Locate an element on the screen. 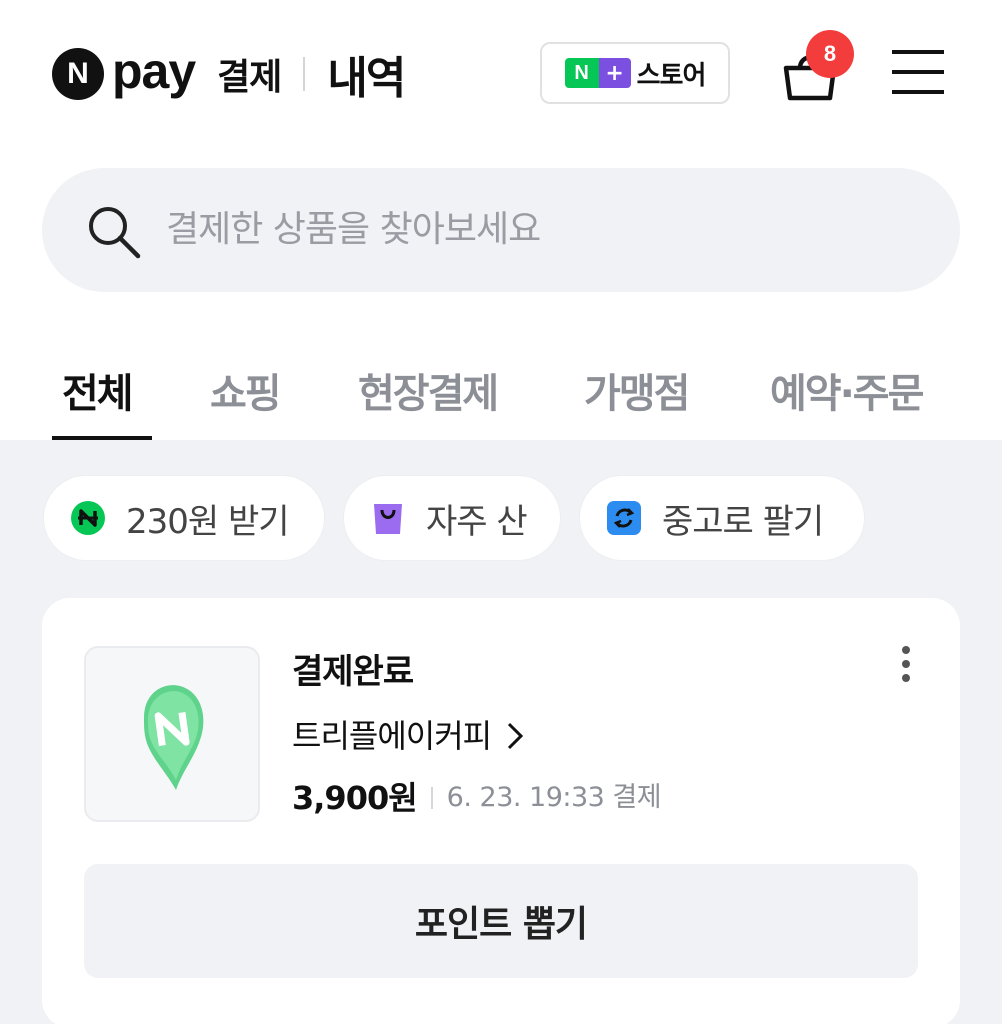 Image resolution: width=1002 pixels, height=1024 pixels. chip-sell-used: 중고로 팔기 is located at coordinates (722, 518).